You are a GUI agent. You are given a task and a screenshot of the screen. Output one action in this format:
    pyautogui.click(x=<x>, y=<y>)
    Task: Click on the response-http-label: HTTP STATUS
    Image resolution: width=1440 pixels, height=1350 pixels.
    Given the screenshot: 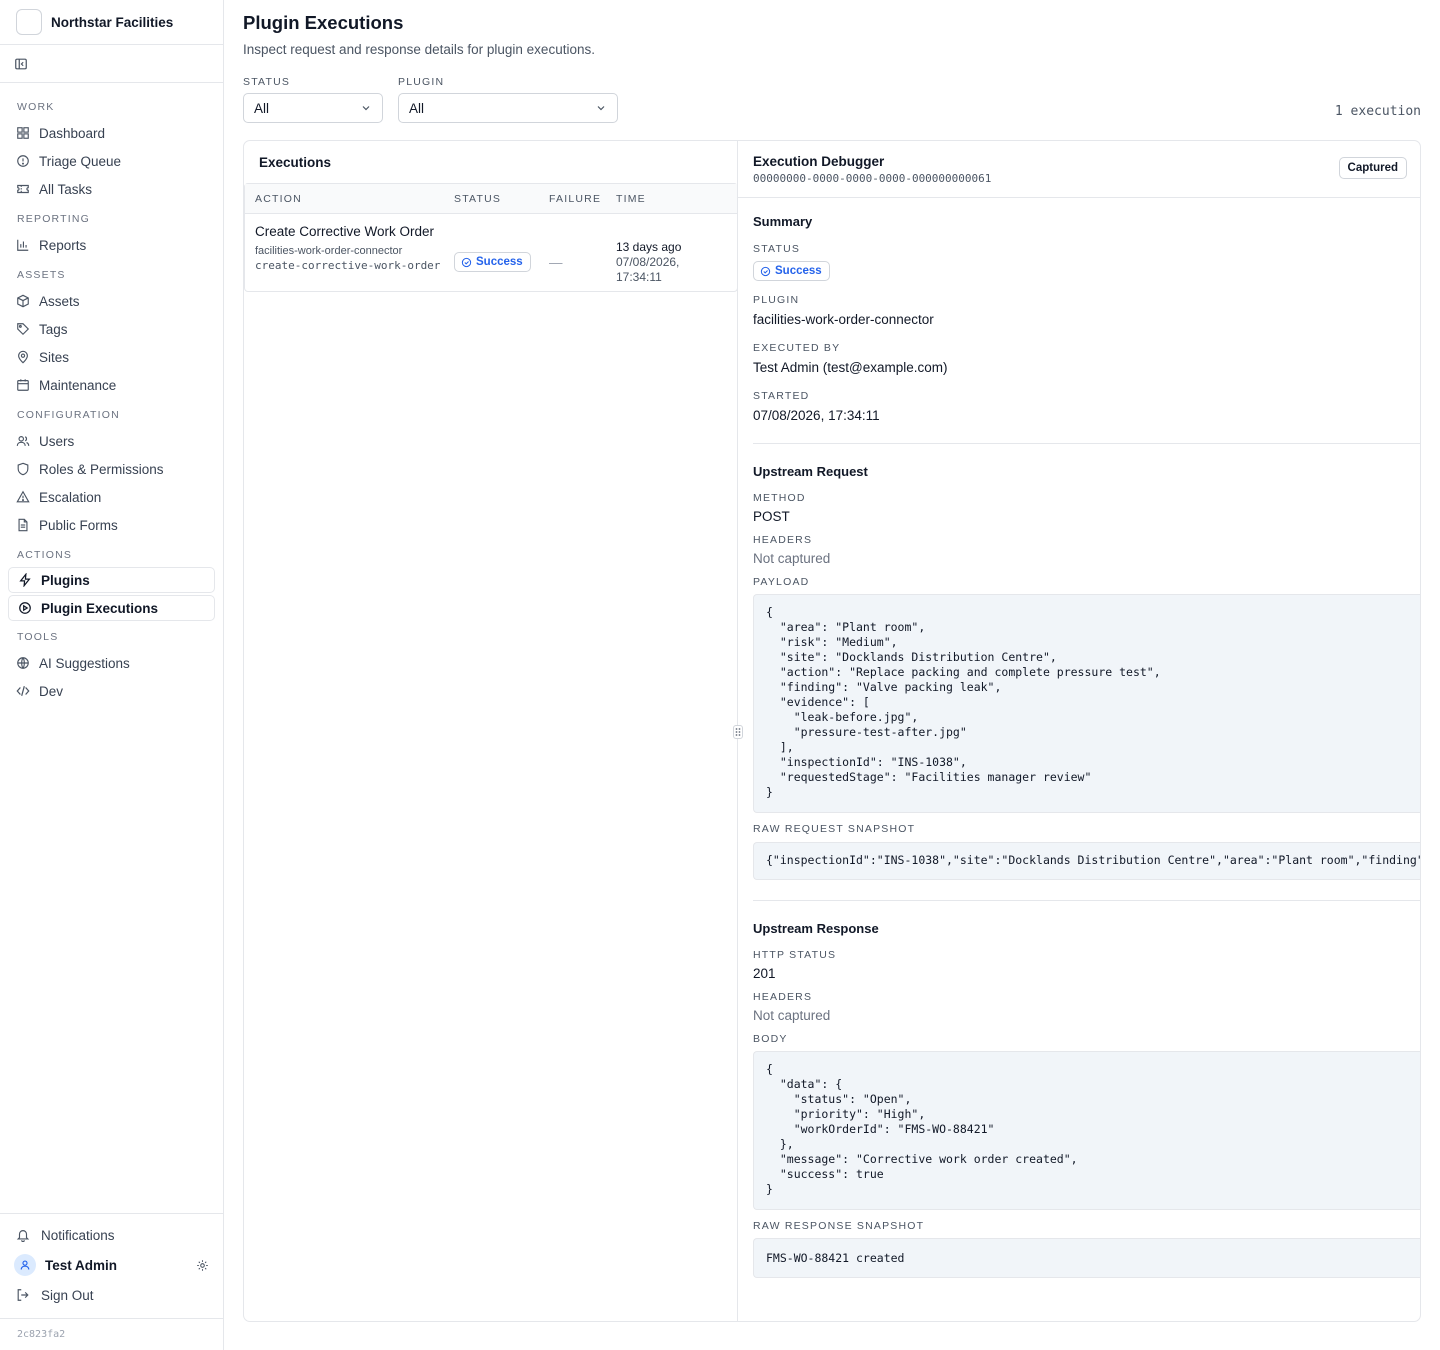 What is the action you would take?
    pyautogui.click(x=795, y=955)
    